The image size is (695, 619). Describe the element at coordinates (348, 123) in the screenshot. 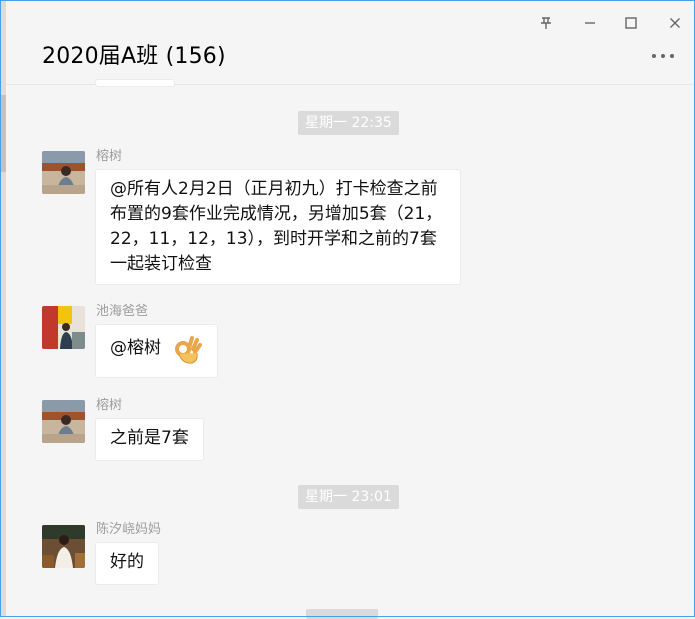

I see `timestamp-pill: 星期一 22:35` at that location.